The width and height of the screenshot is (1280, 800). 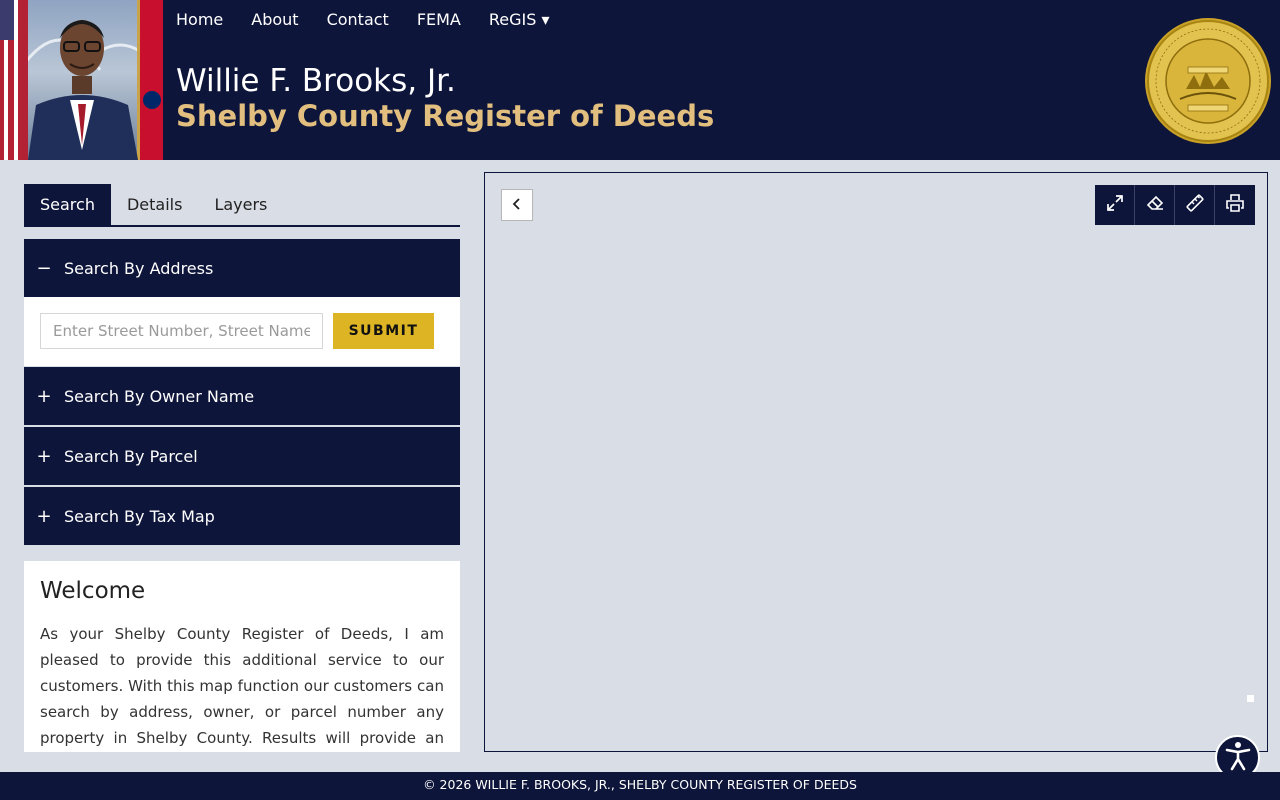 What do you see at coordinates (159, 396) in the screenshot?
I see `accordion-label: Search By Owner Name` at bounding box center [159, 396].